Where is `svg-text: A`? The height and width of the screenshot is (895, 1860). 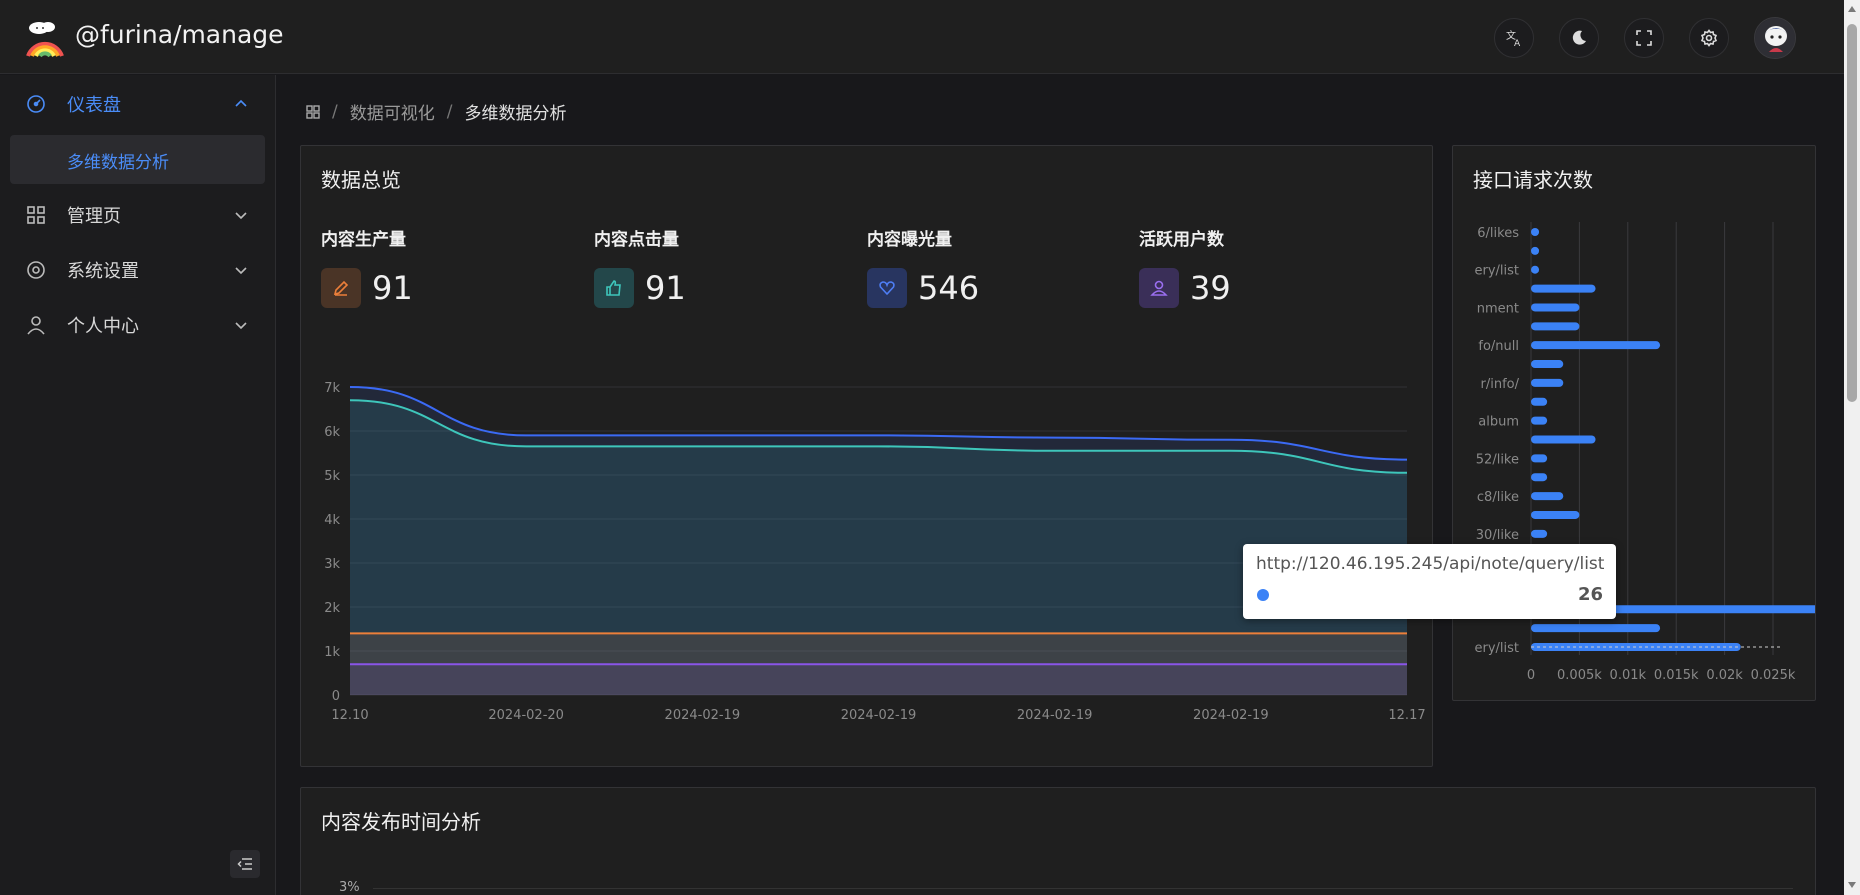 svg-text: A is located at coordinates (1517, 43).